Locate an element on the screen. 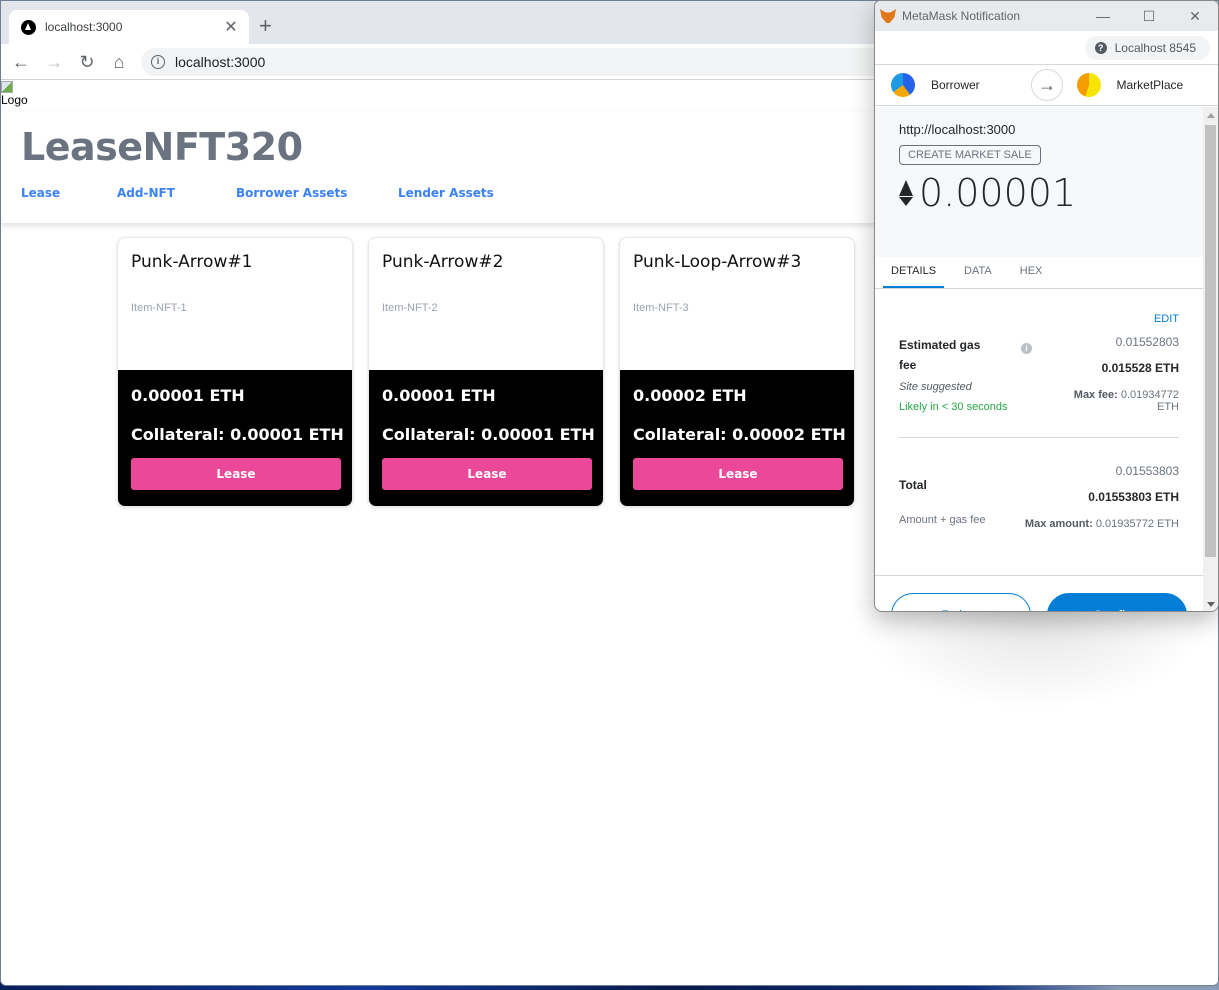 The image size is (1219, 990). tab-data: DATA is located at coordinates (978, 272).